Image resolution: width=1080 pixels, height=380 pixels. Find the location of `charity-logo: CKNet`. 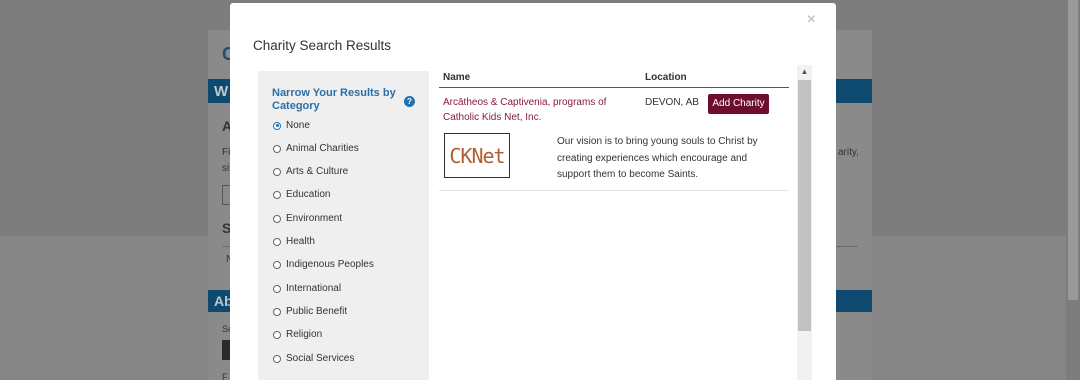

charity-logo: CKNet is located at coordinates (477, 155).